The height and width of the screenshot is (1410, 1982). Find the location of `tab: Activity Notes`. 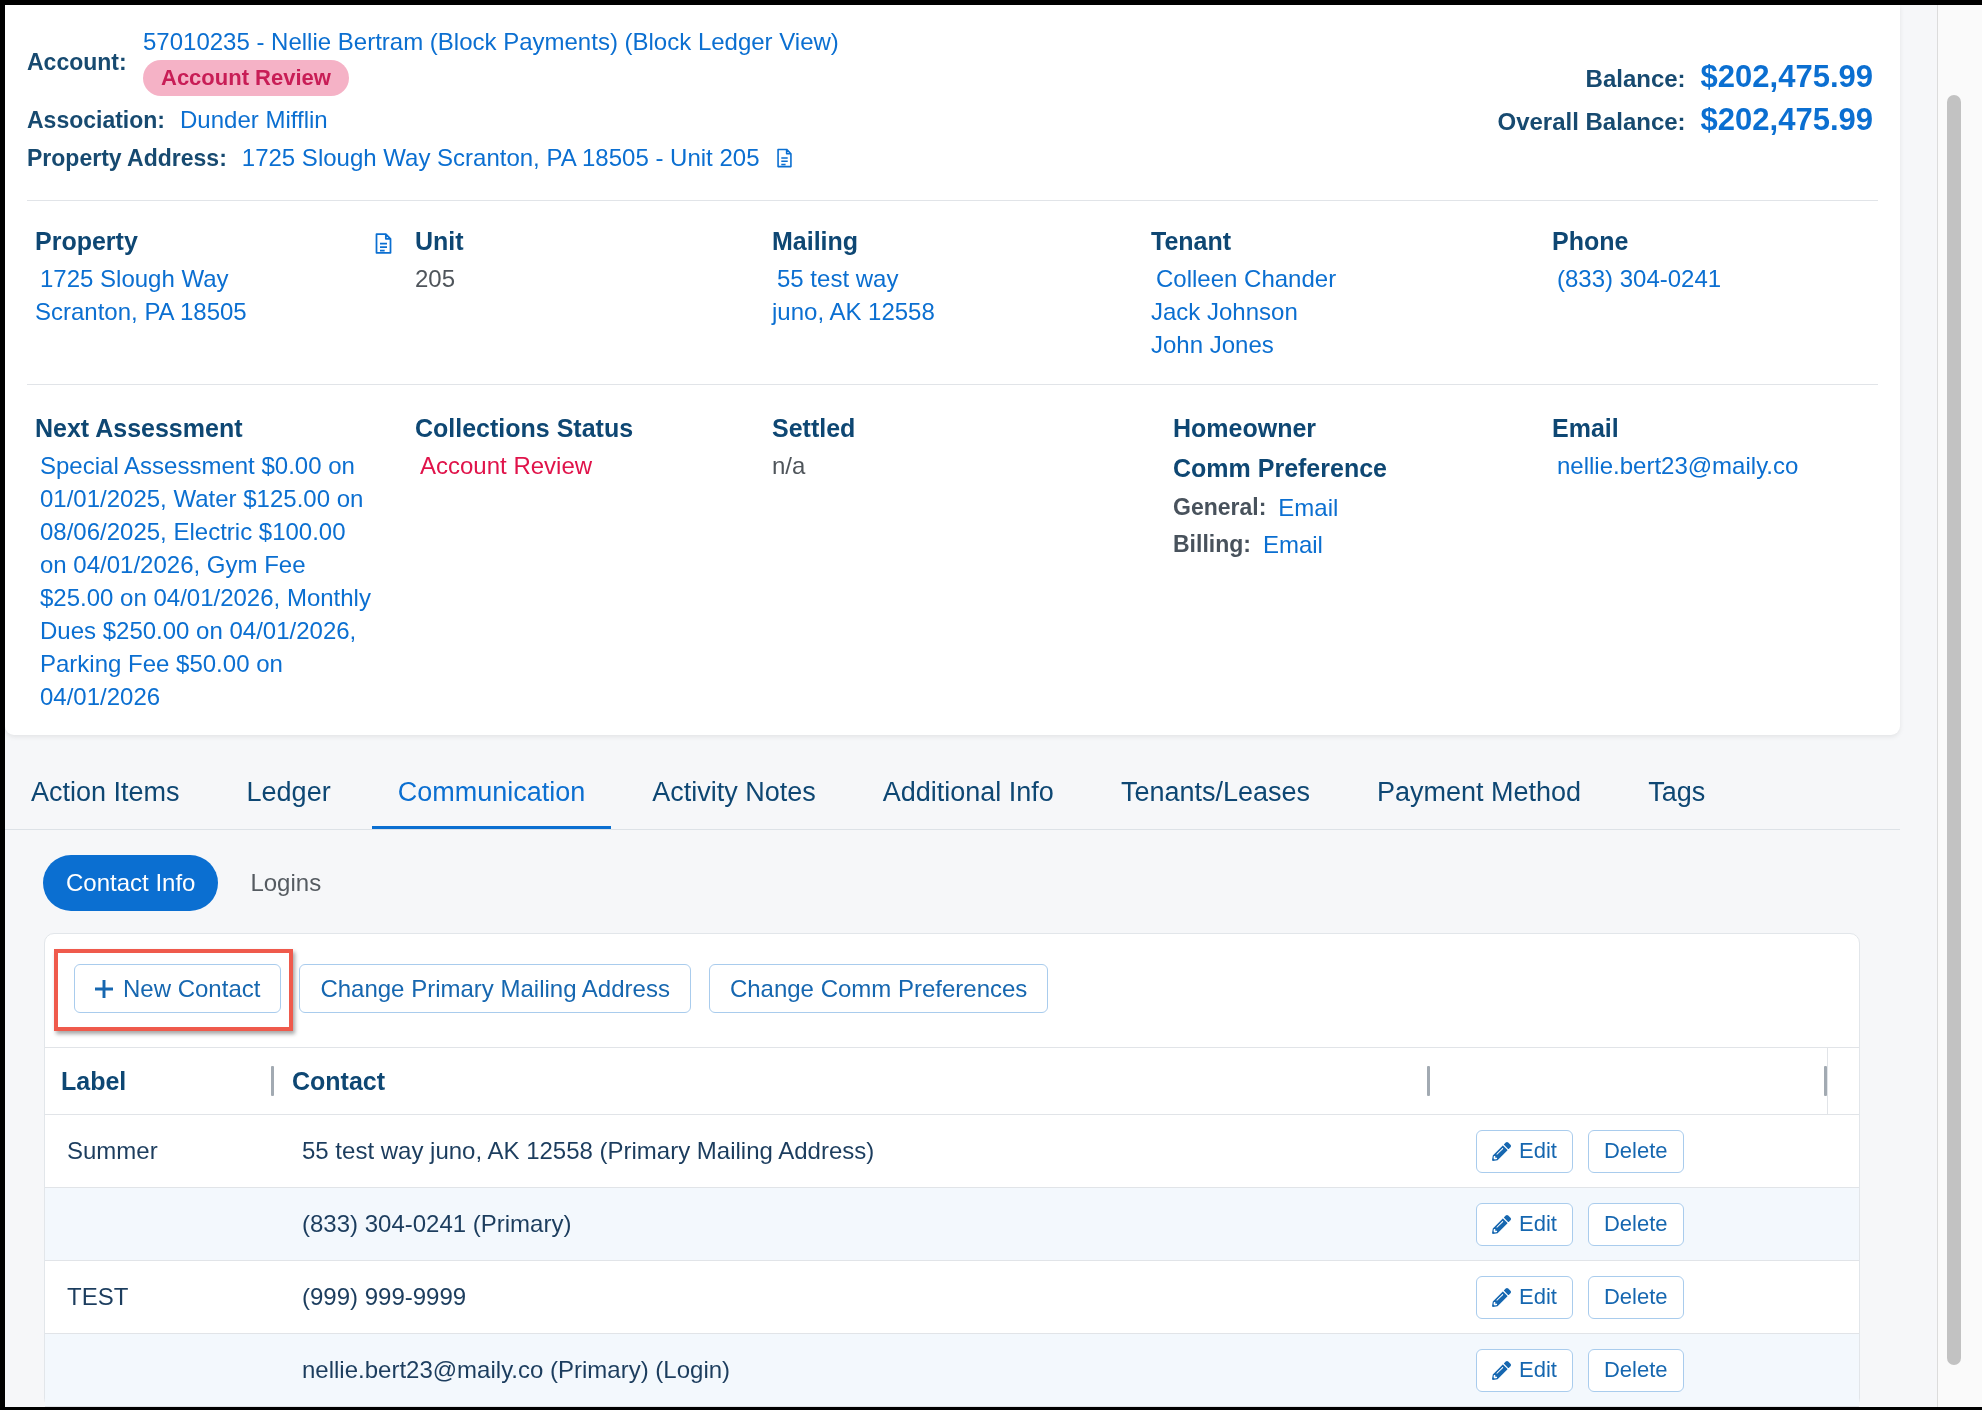

tab: Activity Notes is located at coordinates (734, 792).